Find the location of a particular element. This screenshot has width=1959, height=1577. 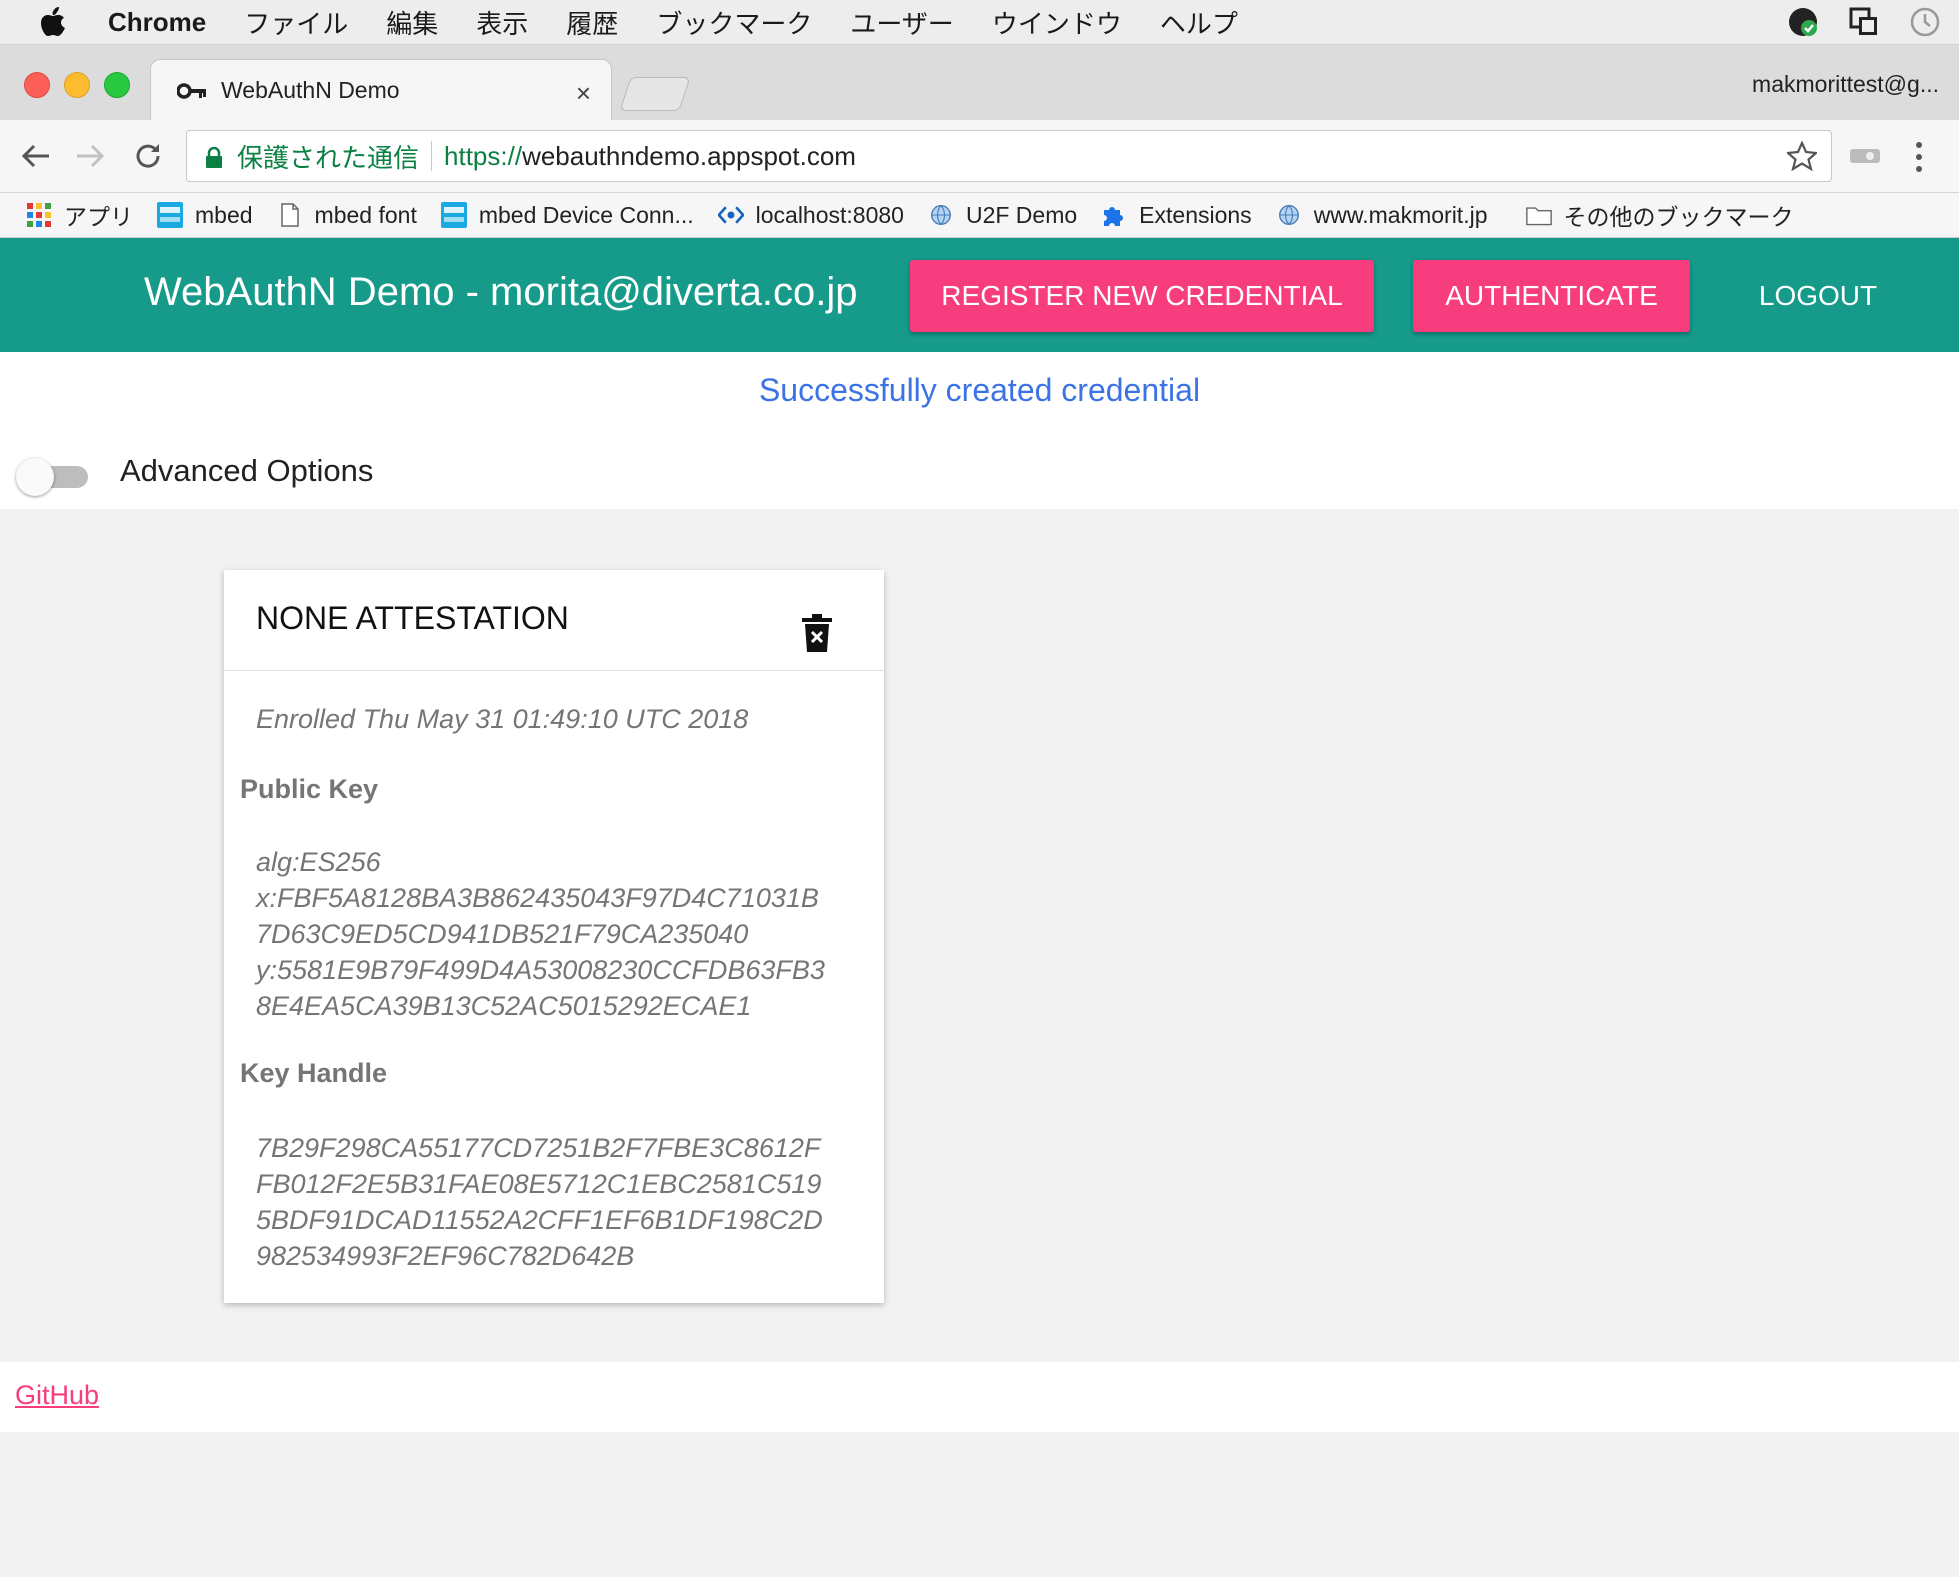

register-credential-button: REGISTER NEW CREDENTIAL is located at coordinates (1142, 296).